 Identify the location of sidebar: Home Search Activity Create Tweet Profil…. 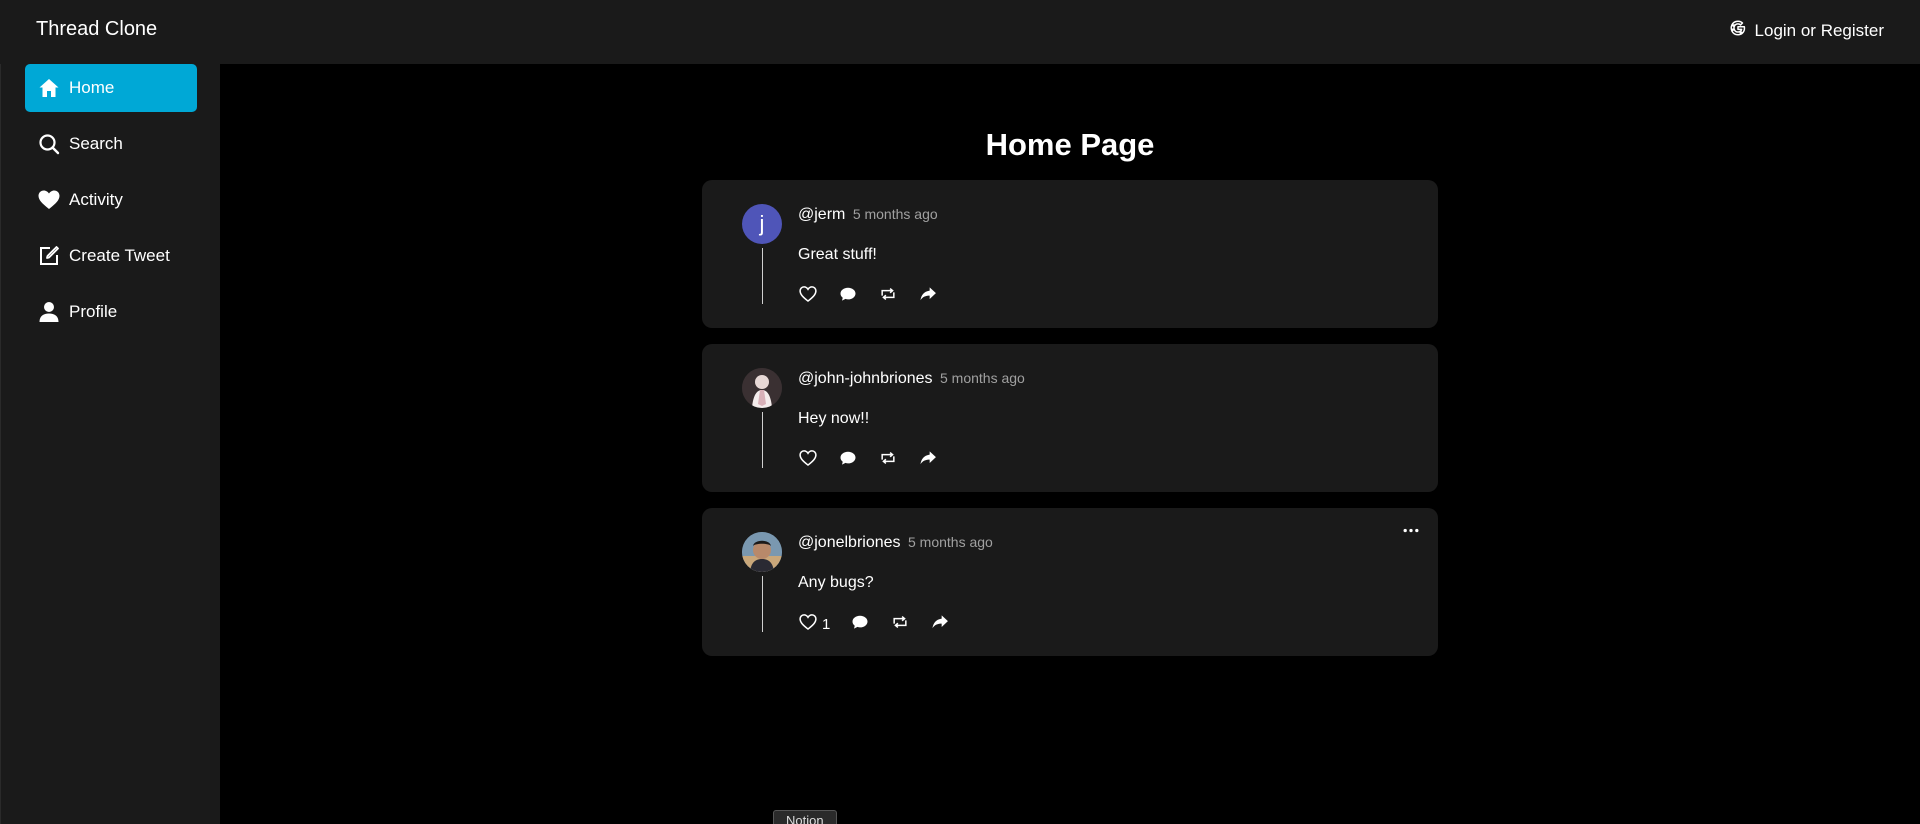
(110, 444).